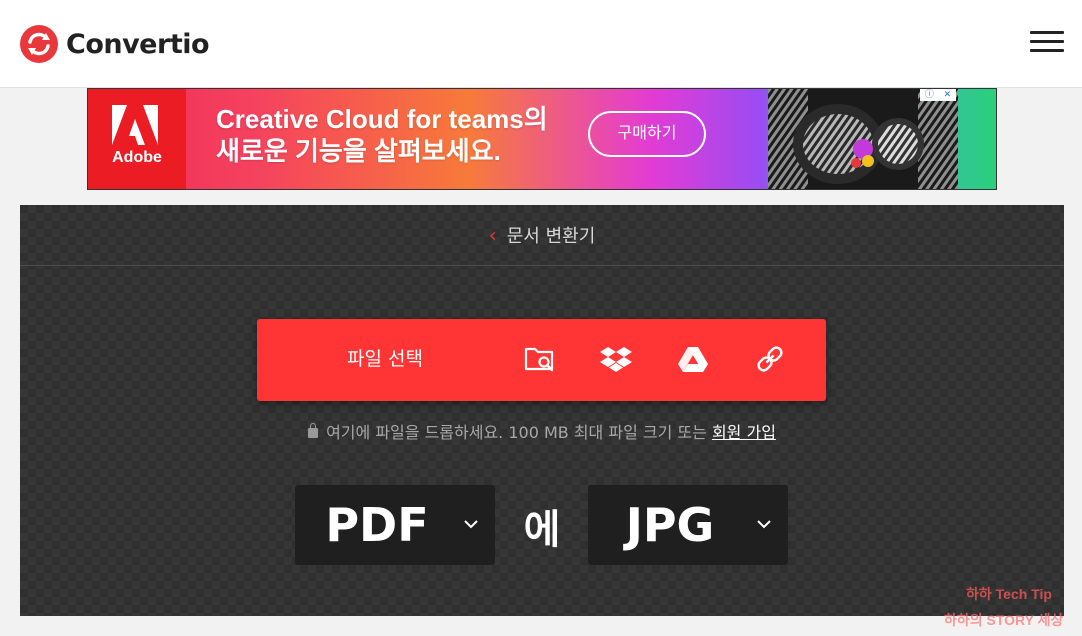 This screenshot has width=1082, height=636. What do you see at coordinates (542, 530) in the screenshot?
I see `to-separator: 에` at bounding box center [542, 530].